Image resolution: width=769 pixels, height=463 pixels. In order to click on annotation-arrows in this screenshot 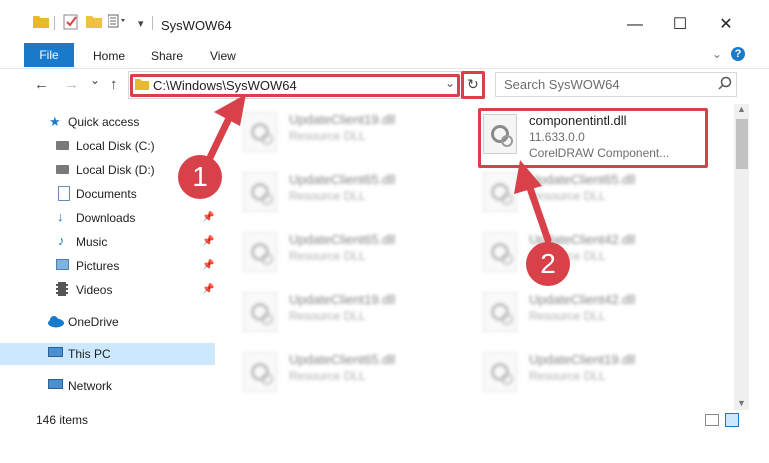, I will do `click(376, 169)`.